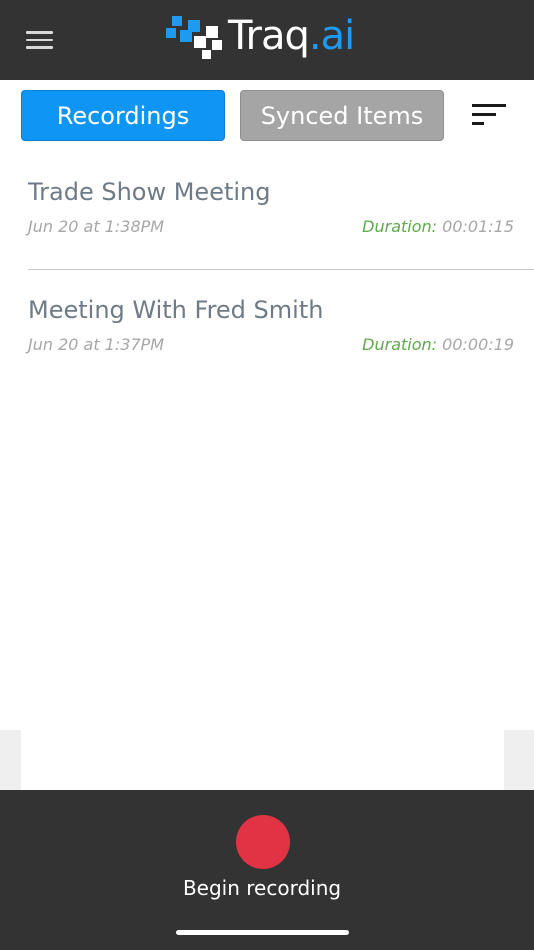 Image resolution: width=534 pixels, height=950 pixels. Describe the element at coordinates (478, 344) in the screenshot. I see `duration-value: 00:00:19` at that location.